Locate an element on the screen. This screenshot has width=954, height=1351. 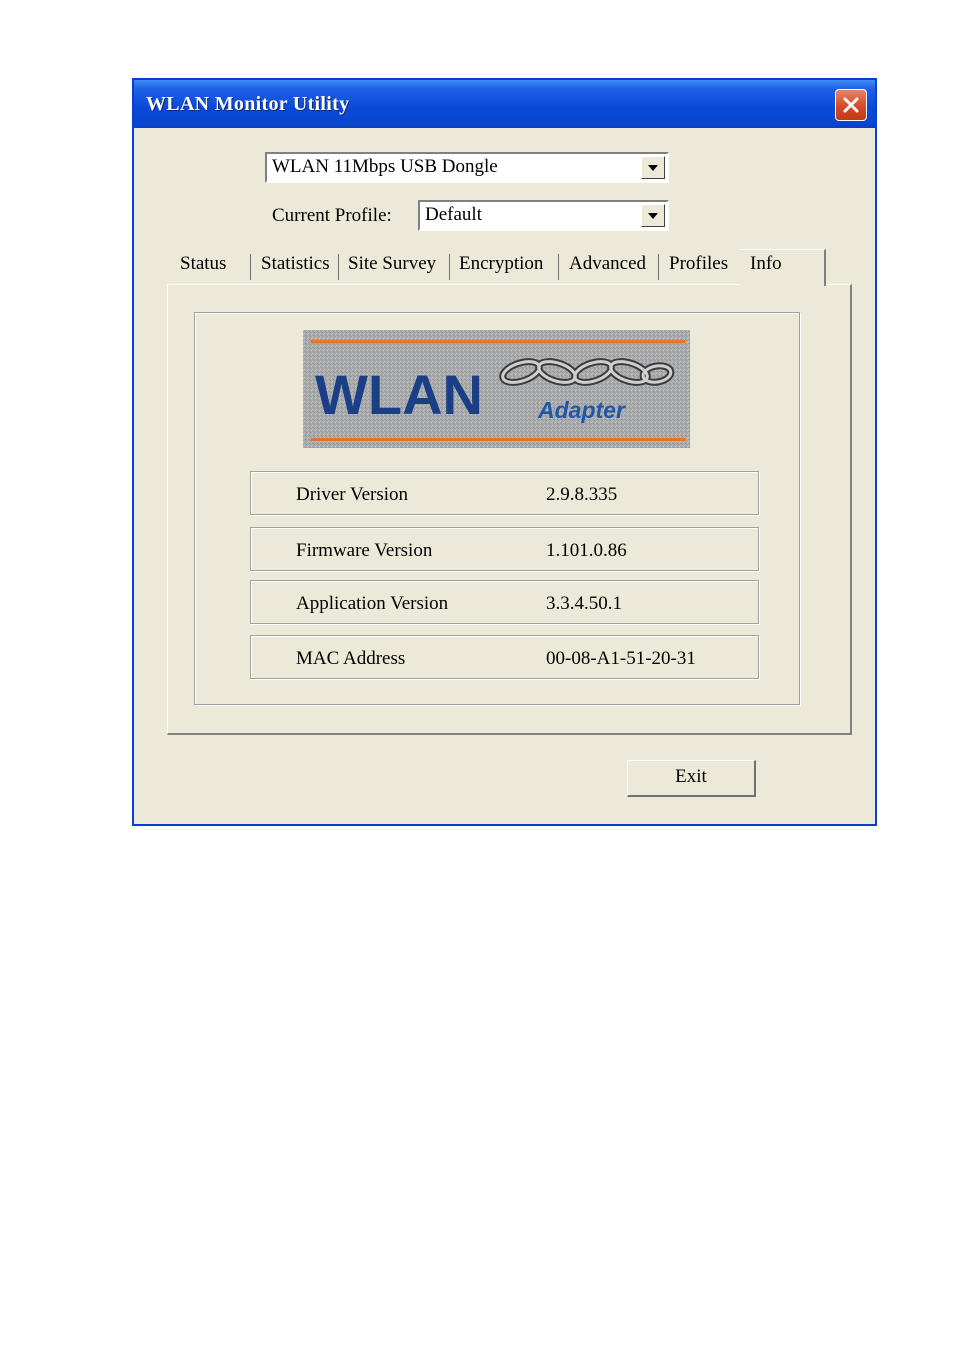
application-version-row: Application Version 3.3.4.50.1 is located at coordinates (504, 602).